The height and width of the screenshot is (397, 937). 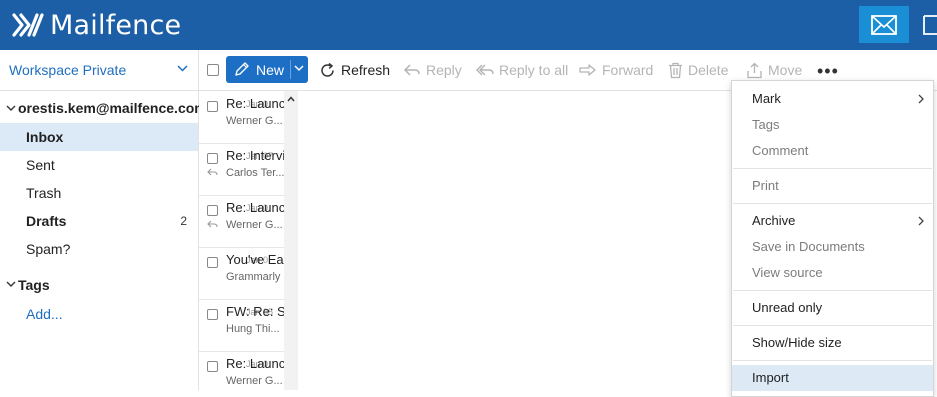 What do you see at coordinates (112, 108) in the screenshot?
I see `account-email: orestis.kem@mailfence.com` at bounding box center [112, 108].